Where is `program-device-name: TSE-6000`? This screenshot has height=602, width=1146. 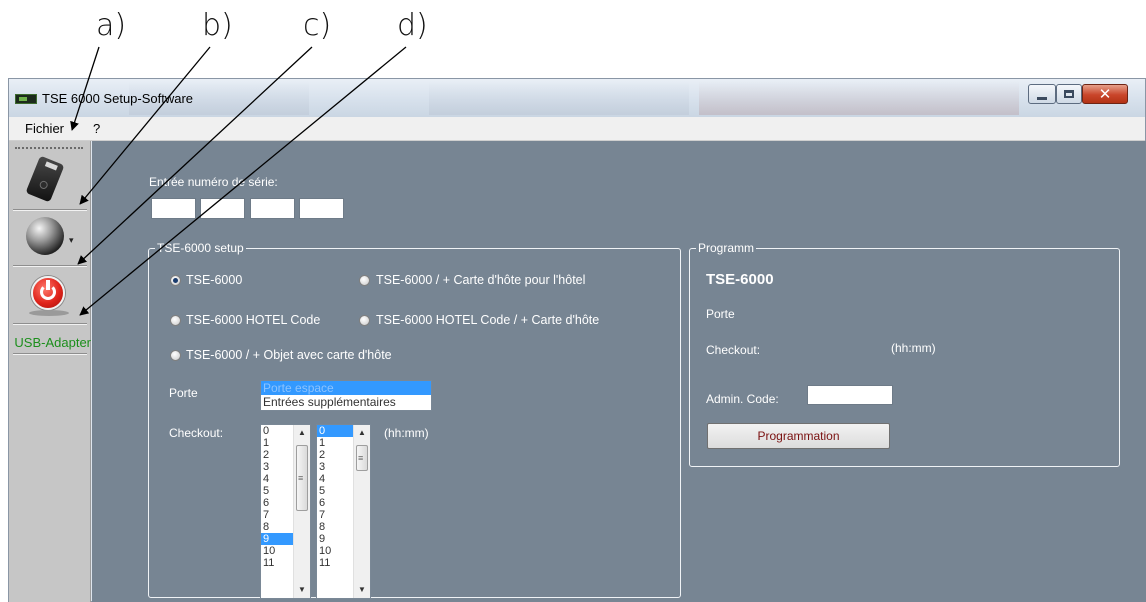
program-device-name: TSE-6000 is located at coordinates (740, 279).